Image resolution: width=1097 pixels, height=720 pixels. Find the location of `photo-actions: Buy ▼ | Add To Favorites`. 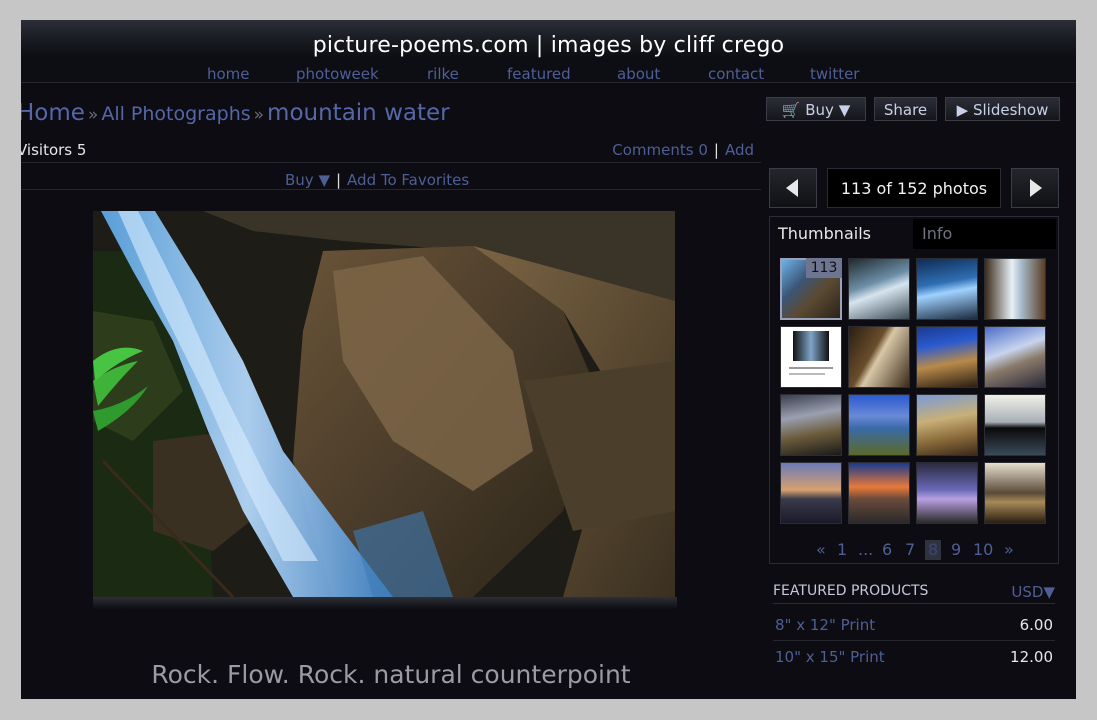

photo-actions: Buy ▼ | Add To Favorites is located at coordinates (377, 180).